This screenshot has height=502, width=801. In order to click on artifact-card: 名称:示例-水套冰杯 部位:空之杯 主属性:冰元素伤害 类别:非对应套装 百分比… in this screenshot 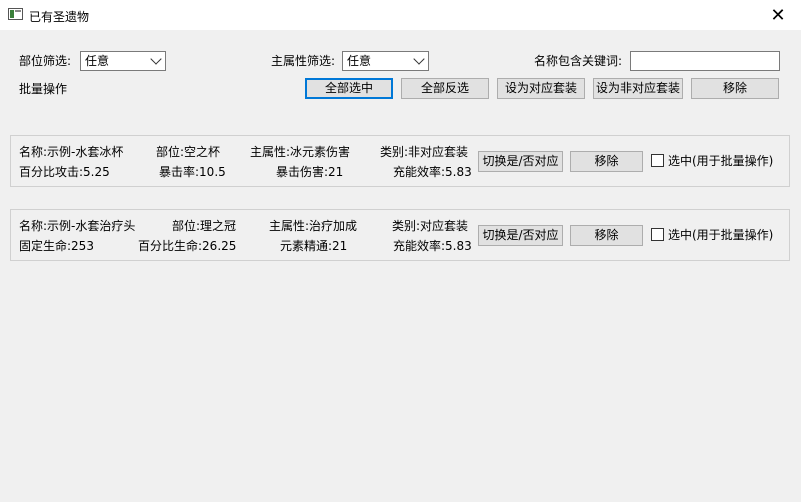, I will do `click(400, 161)`.